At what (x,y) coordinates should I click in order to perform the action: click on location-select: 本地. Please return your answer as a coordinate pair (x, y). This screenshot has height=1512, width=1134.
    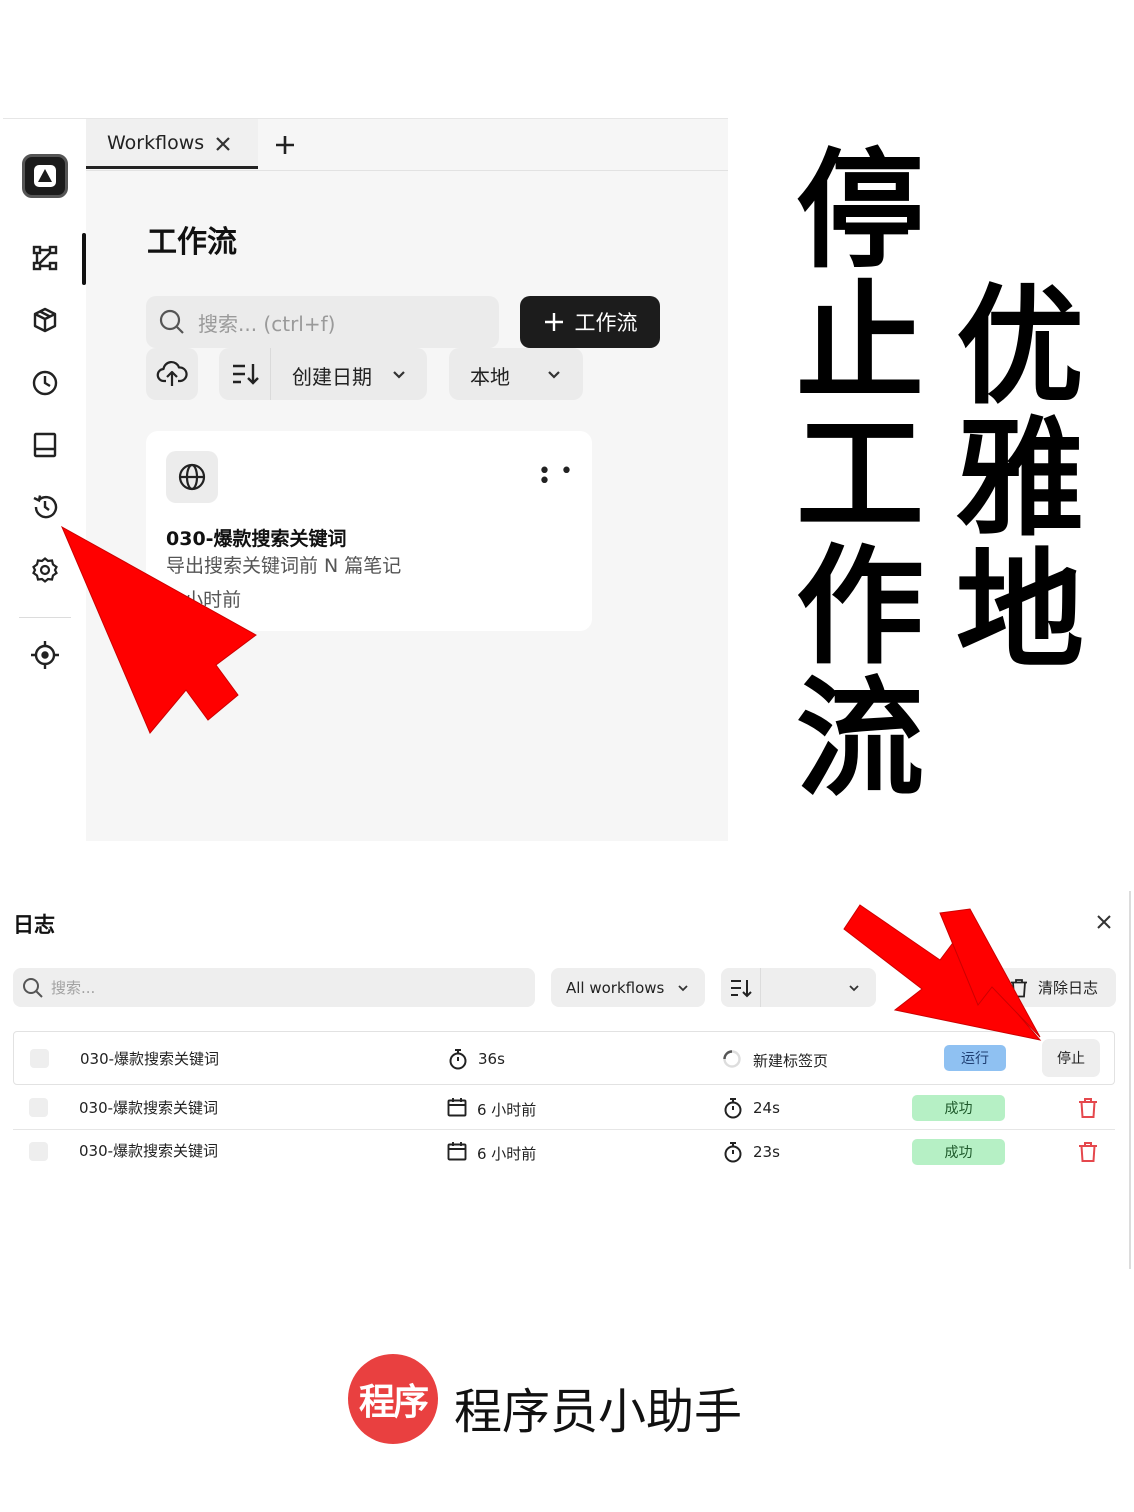
    Looking at the image, I should click on (516, 374).